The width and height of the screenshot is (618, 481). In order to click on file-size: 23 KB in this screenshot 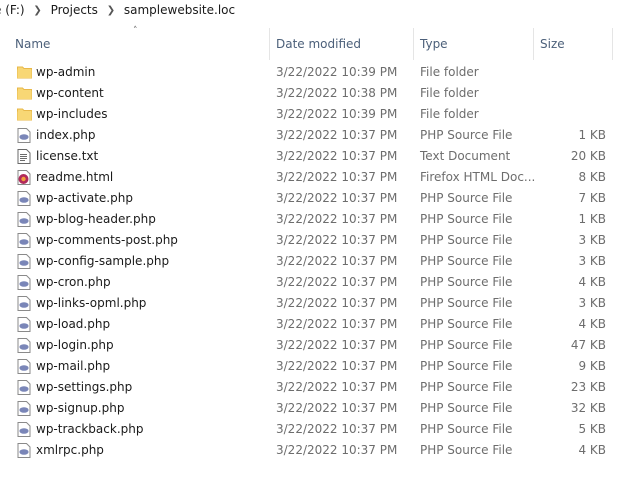, I will do `click(588, 387)`.